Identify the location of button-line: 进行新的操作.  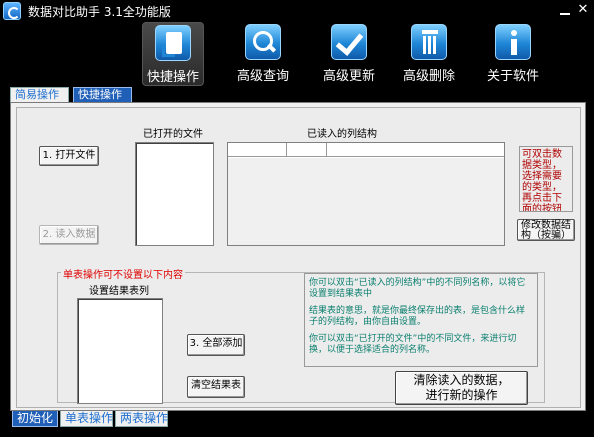
(461, 395).